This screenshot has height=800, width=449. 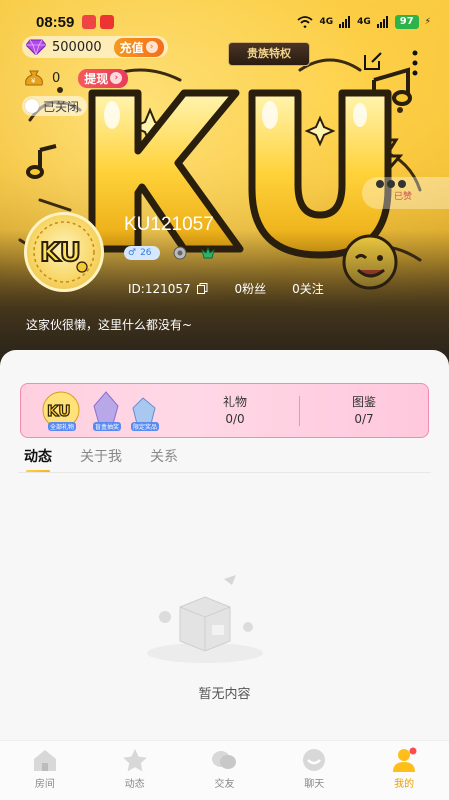 What do you see at coordinates (412, 184) in the screenshot?
I see `visitor-avatars` at bounding box center [412, 184].